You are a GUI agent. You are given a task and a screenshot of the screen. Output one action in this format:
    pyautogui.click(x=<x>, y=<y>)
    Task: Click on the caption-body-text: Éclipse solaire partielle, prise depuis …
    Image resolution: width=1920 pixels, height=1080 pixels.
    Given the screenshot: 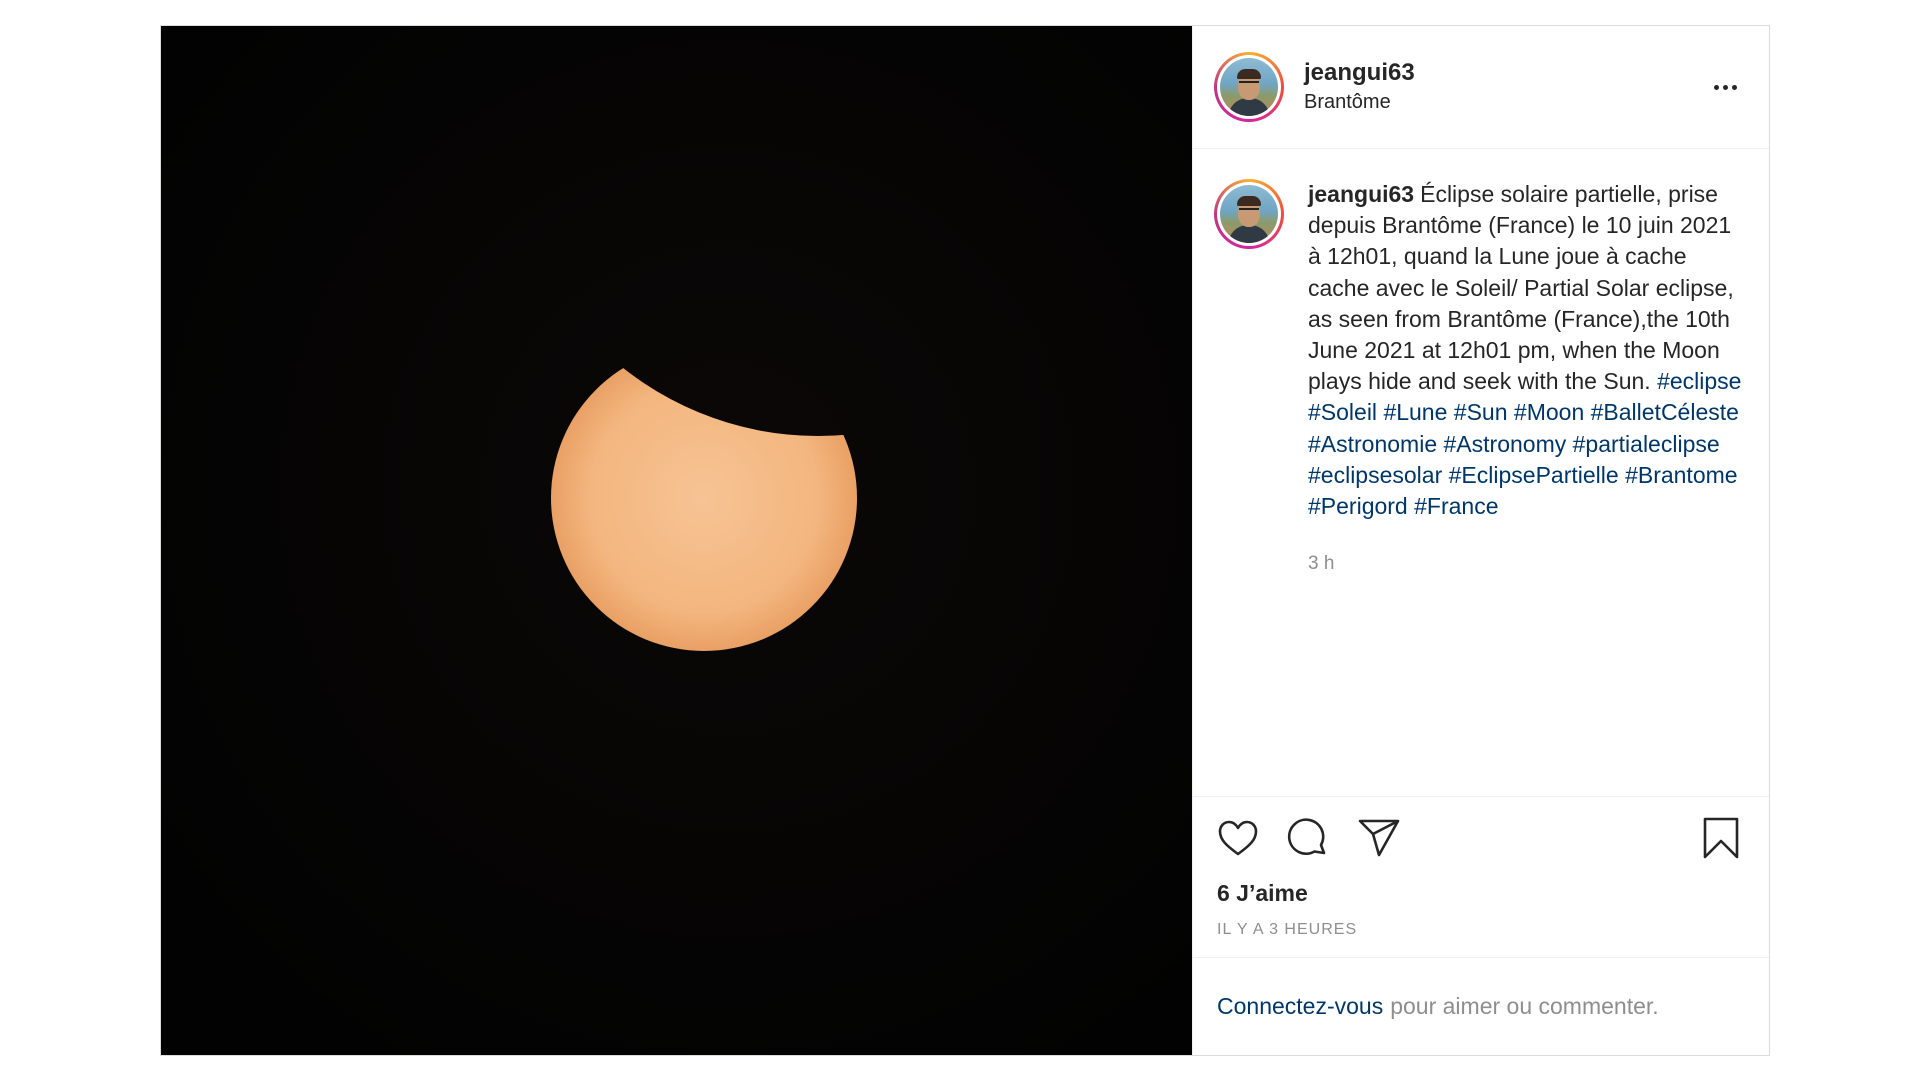 What is the action you would take?
    pyautogui.click(x=1521, y=288)
    